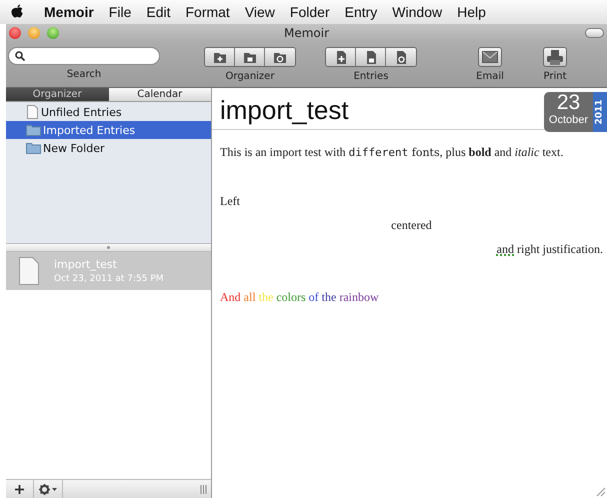 The width and height of the screenshot is (607, 498). I want to click on sidebar-tab: Calendar, so click(159, 95).